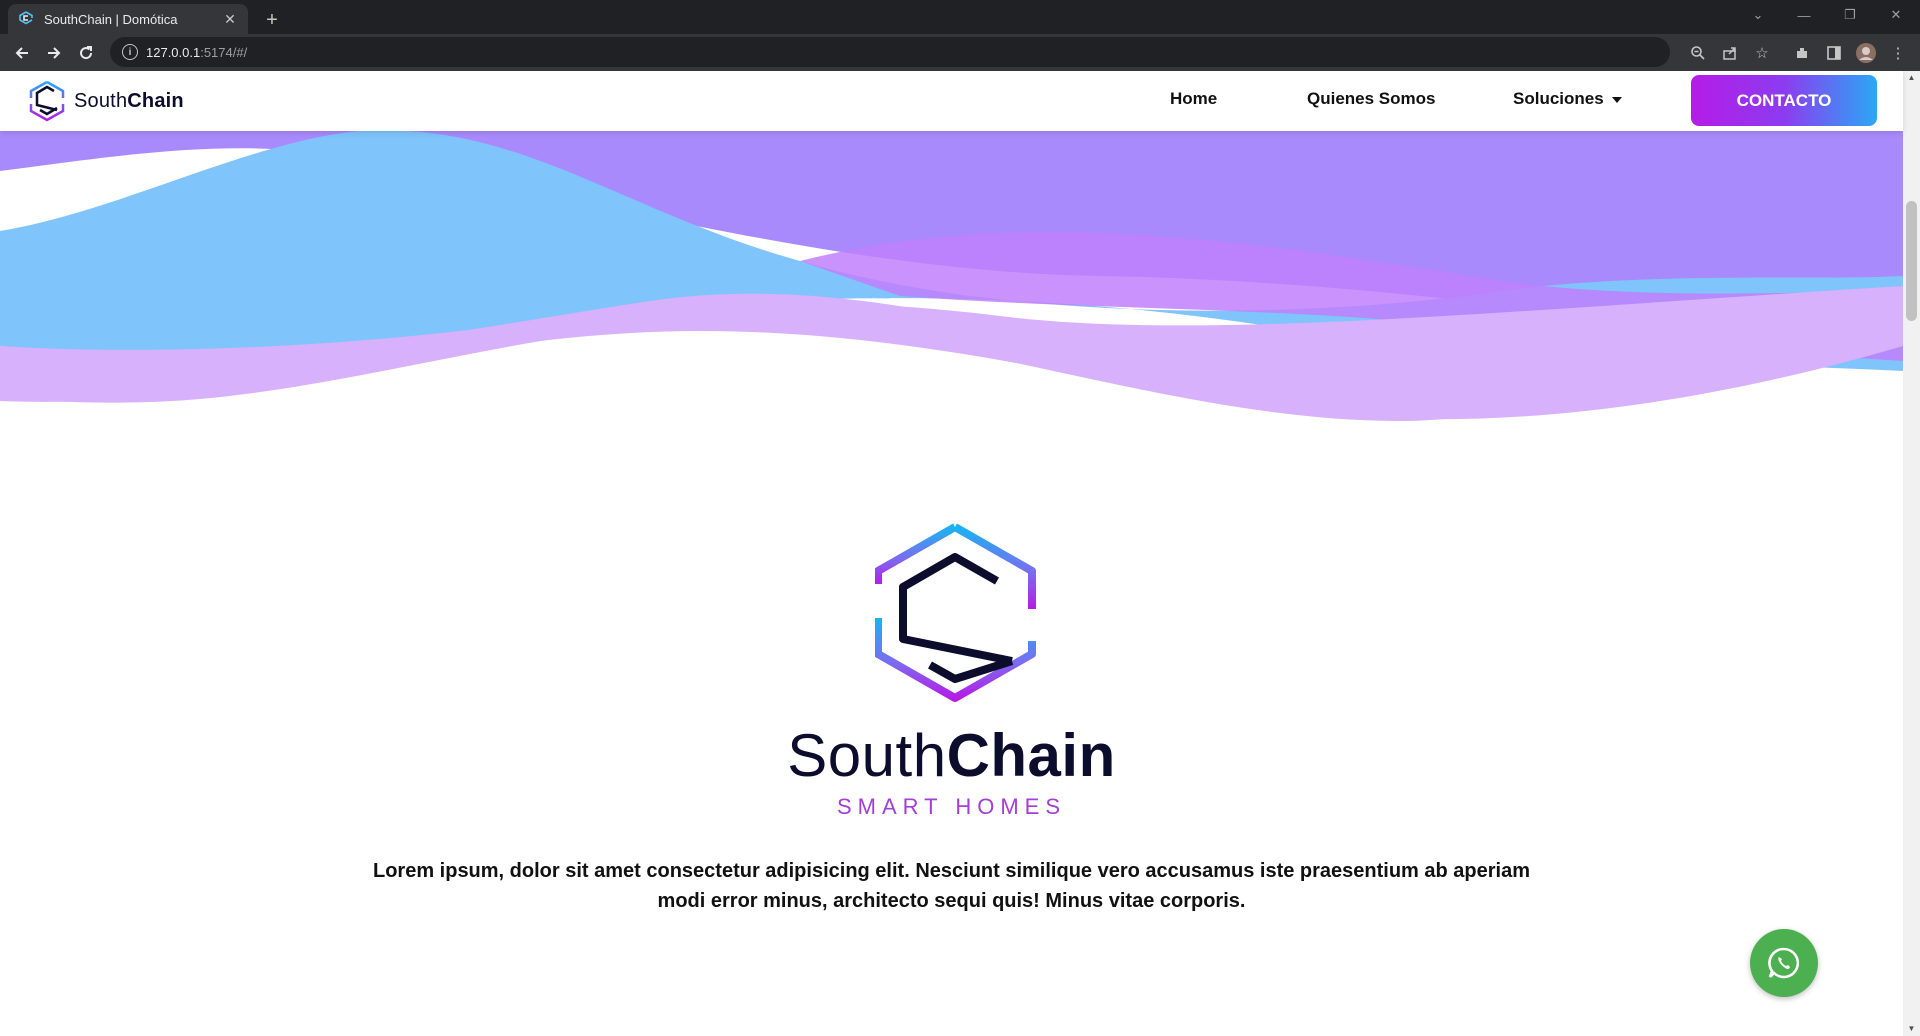 The height and width of the screenshot is (1036, 1920). Describe the element at coordinates (1804, 15) in the screenshot. I see `minimize-icon: —` at that location.